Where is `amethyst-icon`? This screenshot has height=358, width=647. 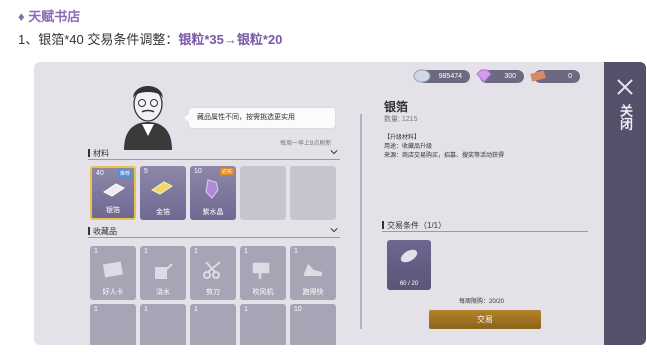
amethyst-icon is located at coordinates (212, 189).